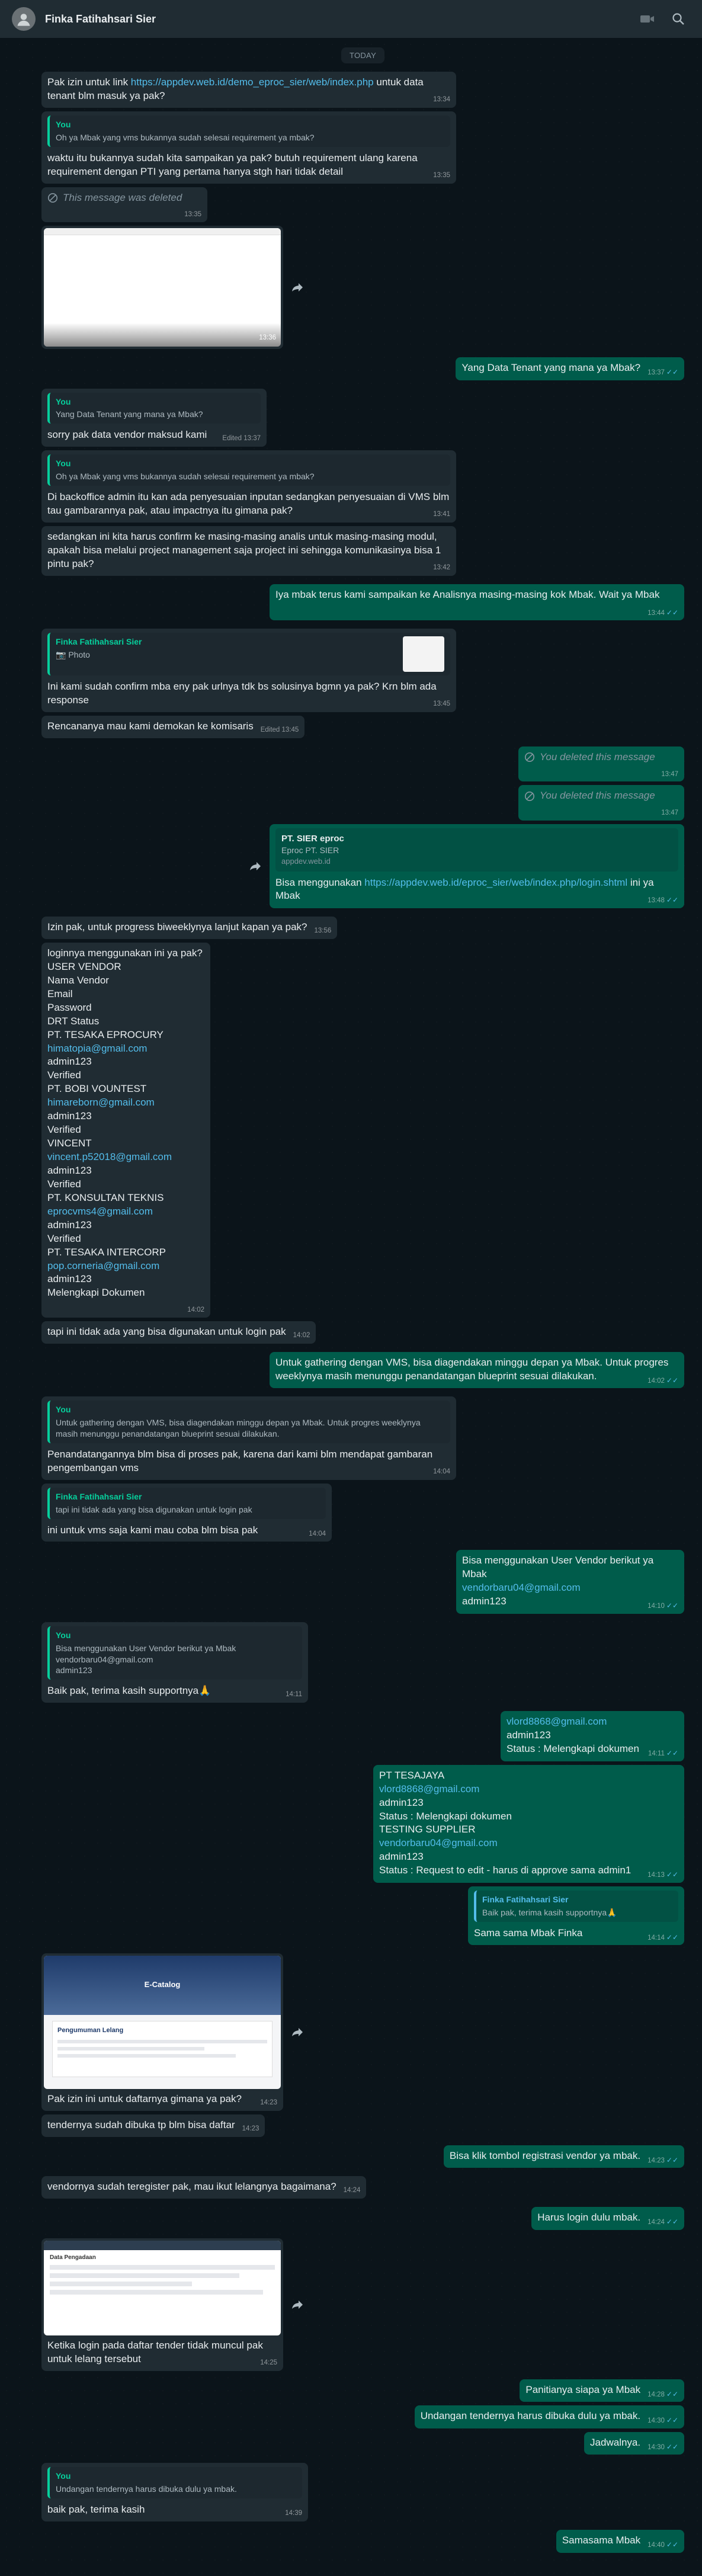 The image size is (702, 2576). I want to click on image-thumbnail: 13:36, so click(162, 287).